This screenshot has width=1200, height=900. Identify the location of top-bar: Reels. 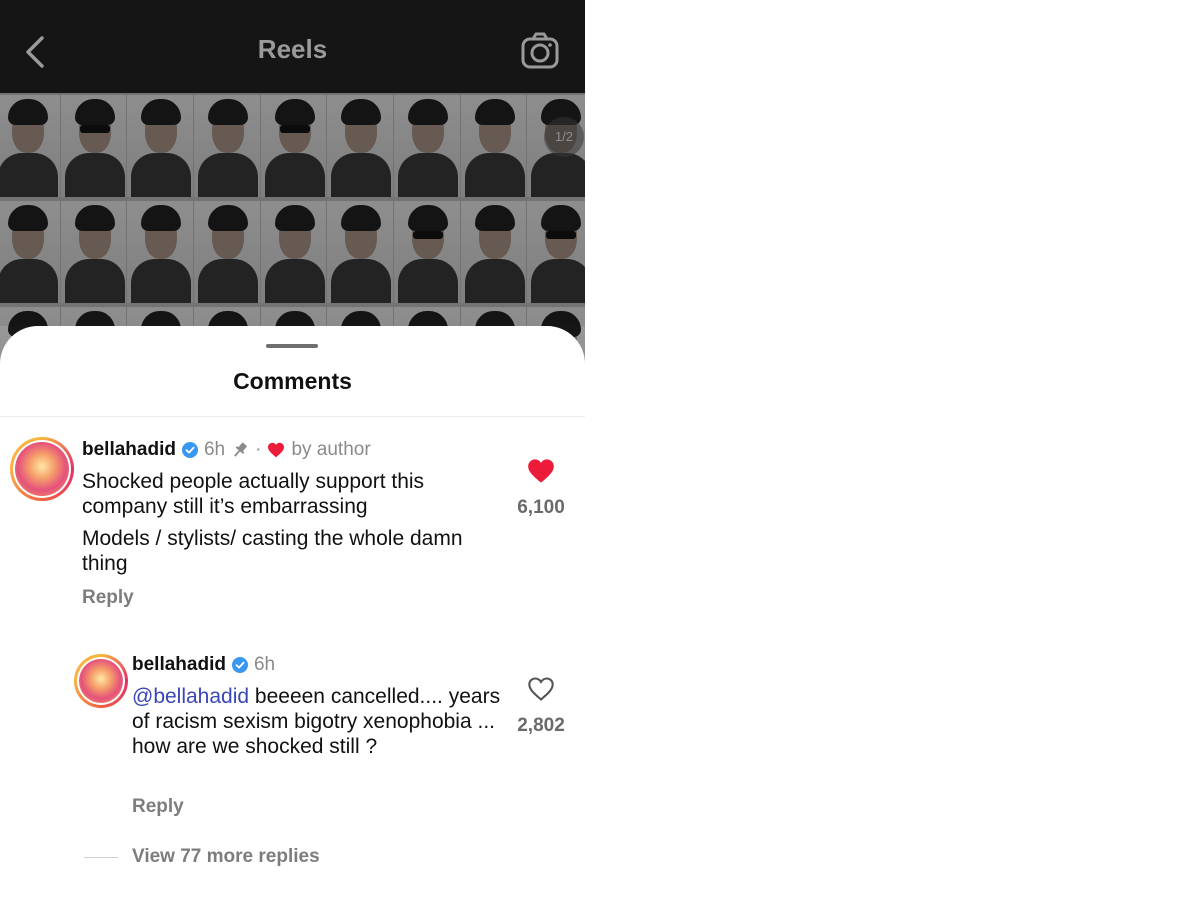
(292, 46).